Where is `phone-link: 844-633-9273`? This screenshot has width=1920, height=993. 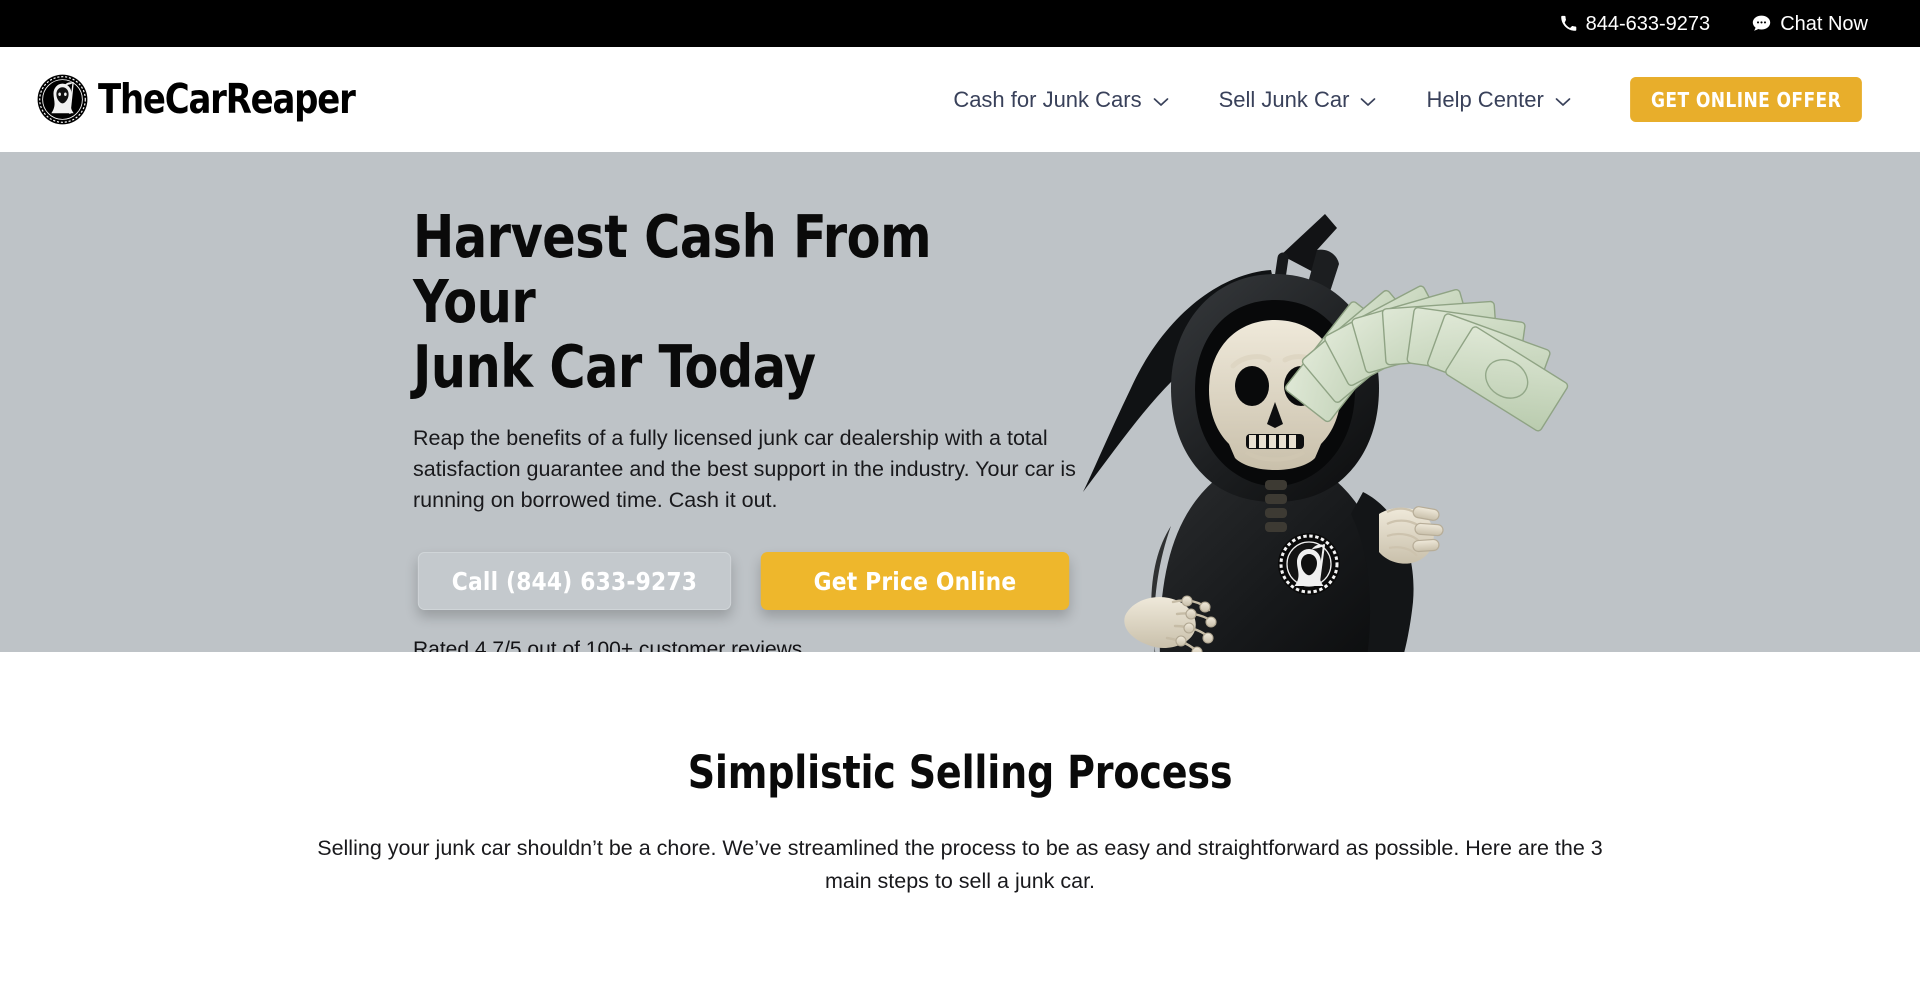
phone-link: 844-633-9273 is located at coordinates (1635, 23).